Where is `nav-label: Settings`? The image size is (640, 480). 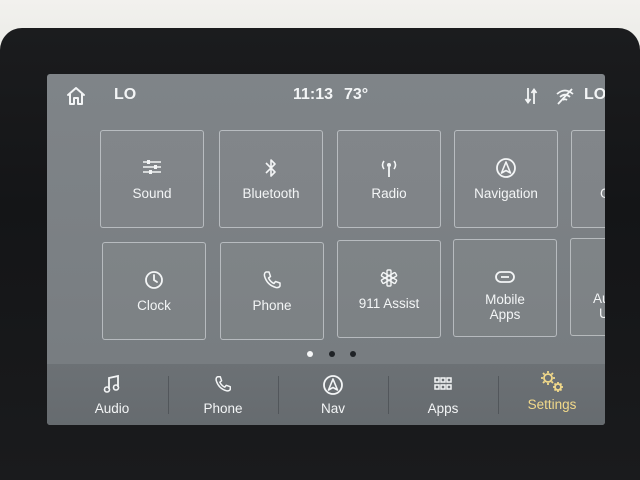
nav-label: Settings is located at coordinates (552, 404).